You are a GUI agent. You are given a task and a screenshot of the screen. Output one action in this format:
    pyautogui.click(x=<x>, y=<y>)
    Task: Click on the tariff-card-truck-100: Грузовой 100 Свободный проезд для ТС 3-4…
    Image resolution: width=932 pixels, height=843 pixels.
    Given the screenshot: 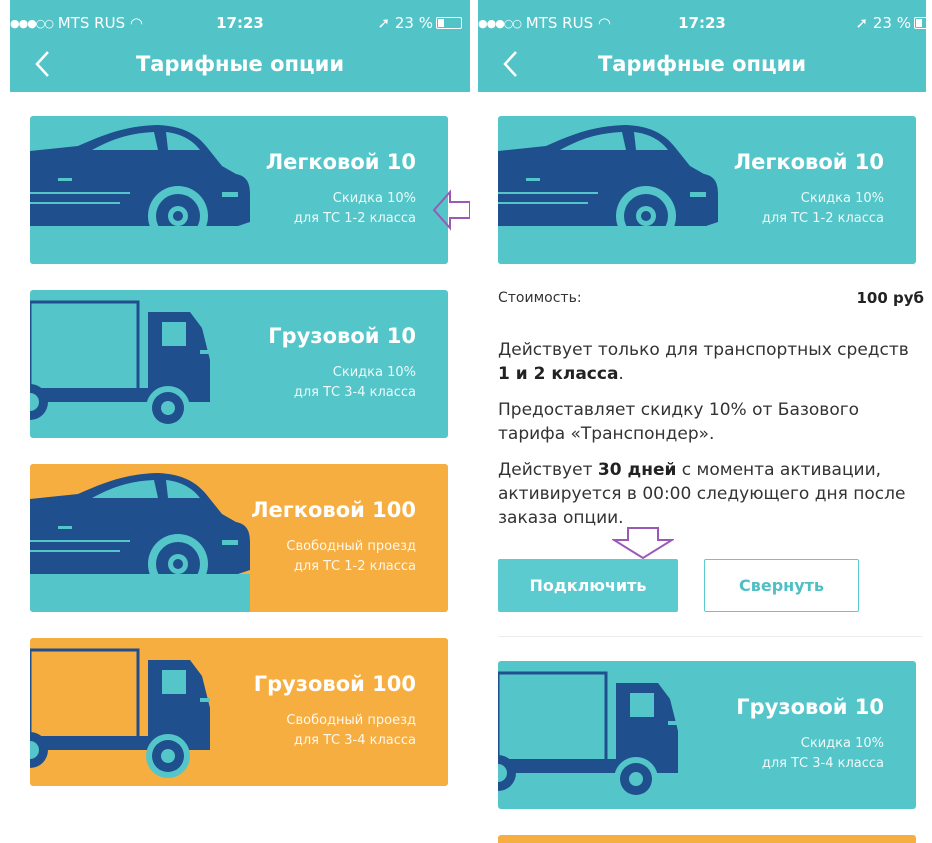 What is the action you would take?
    pyautogui.click(x=239, y=712)
    